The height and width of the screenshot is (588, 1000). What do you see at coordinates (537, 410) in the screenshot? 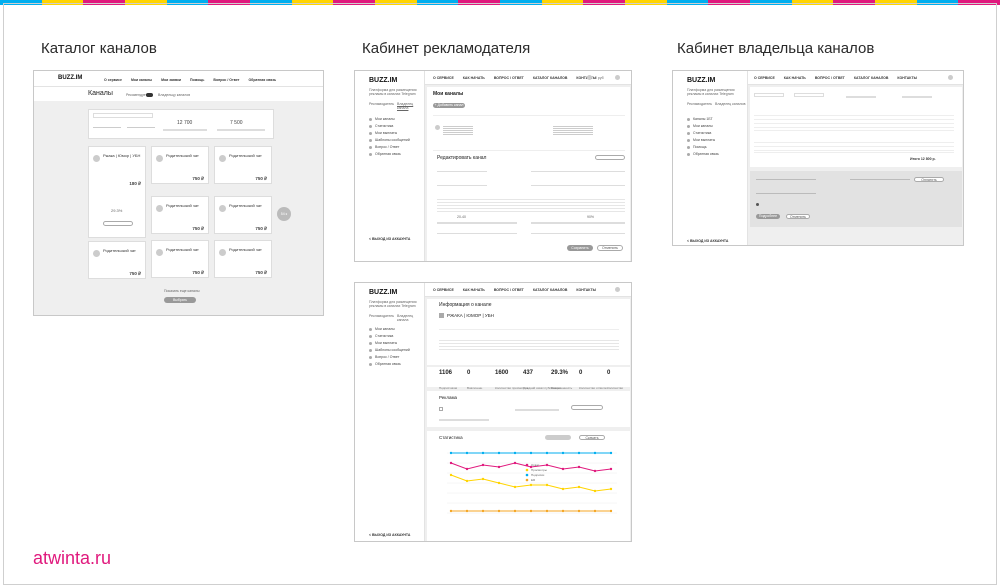
I see `ads-slider` at bounding box center [537, 410].